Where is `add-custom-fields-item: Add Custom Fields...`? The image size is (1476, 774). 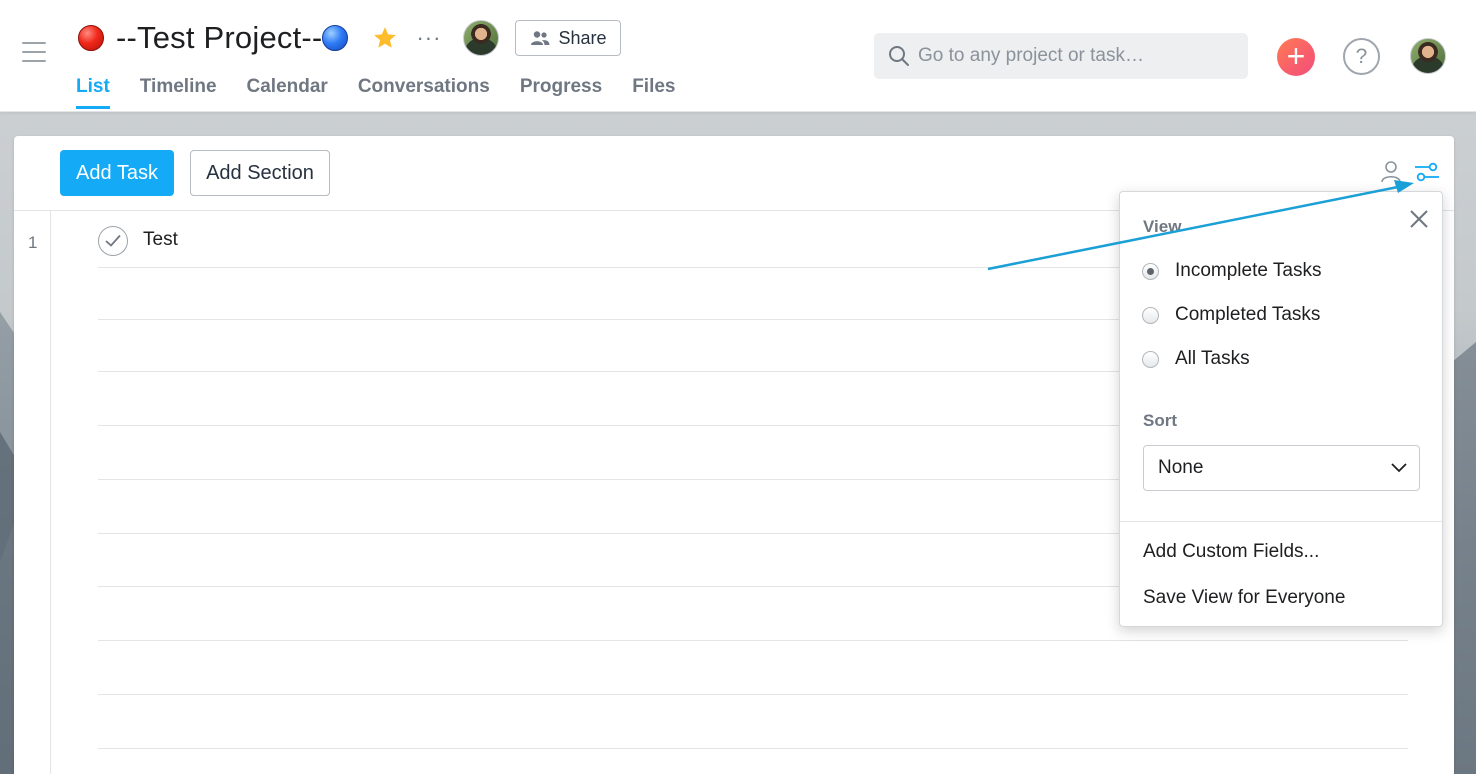
add-custom-fields-item: Add Custom Fields... is located at coordinates (1231, 552).